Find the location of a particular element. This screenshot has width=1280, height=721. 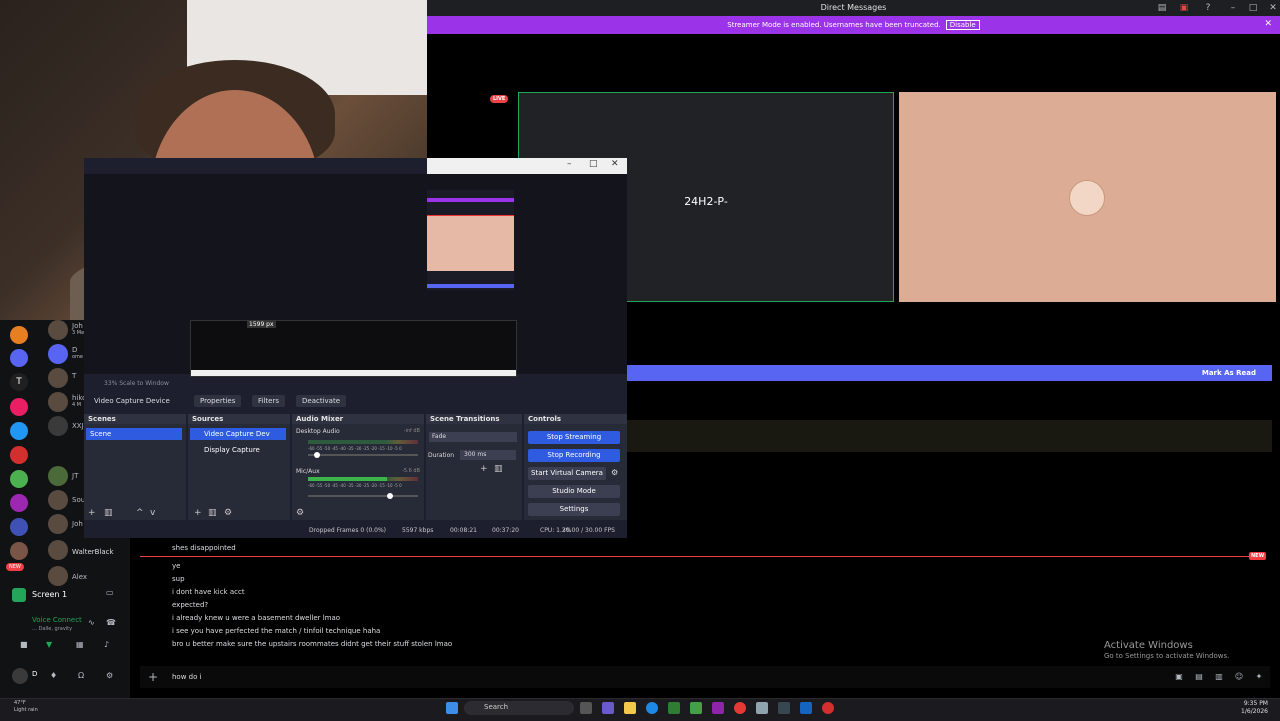

volume-slider-knob is located at coordinates (390, 496).